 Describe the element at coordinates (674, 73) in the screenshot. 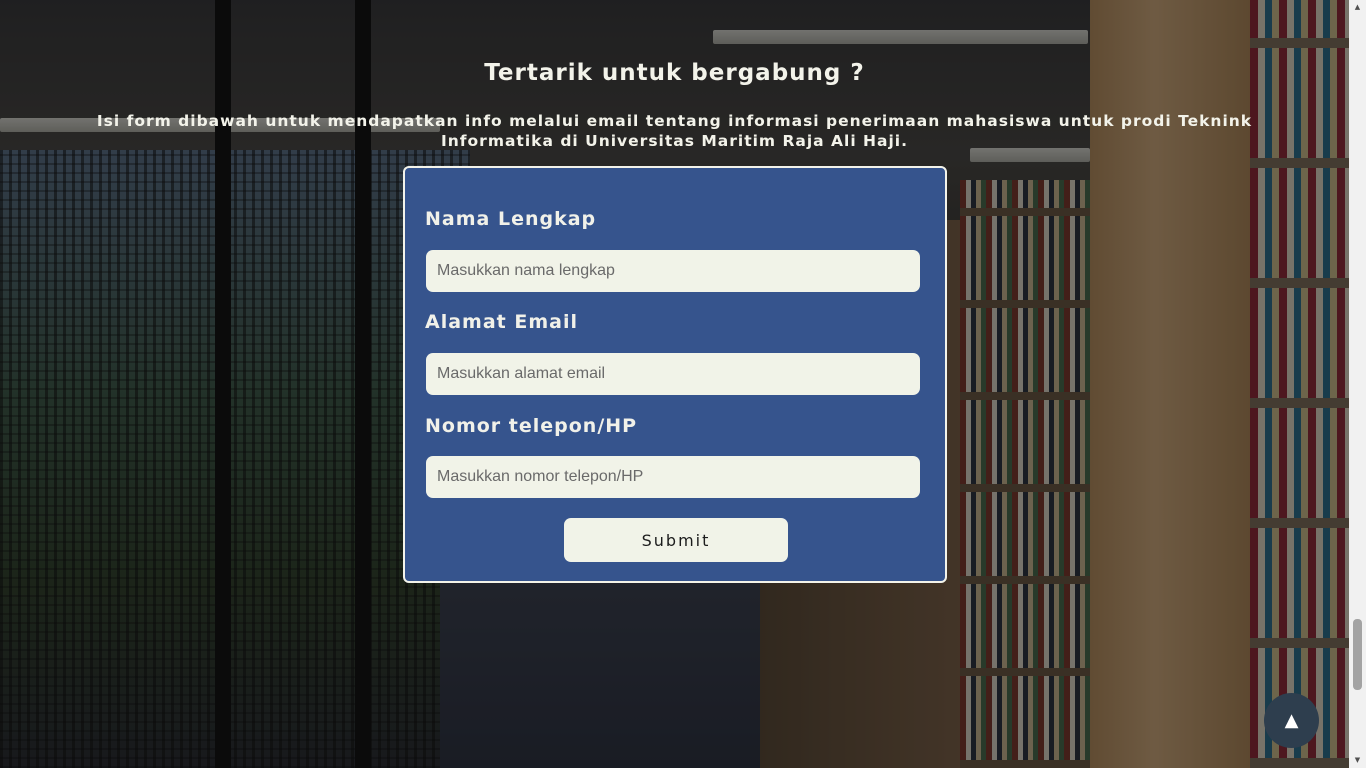

I see `section-title: Tertarik untuk bergabung ?` at that location.